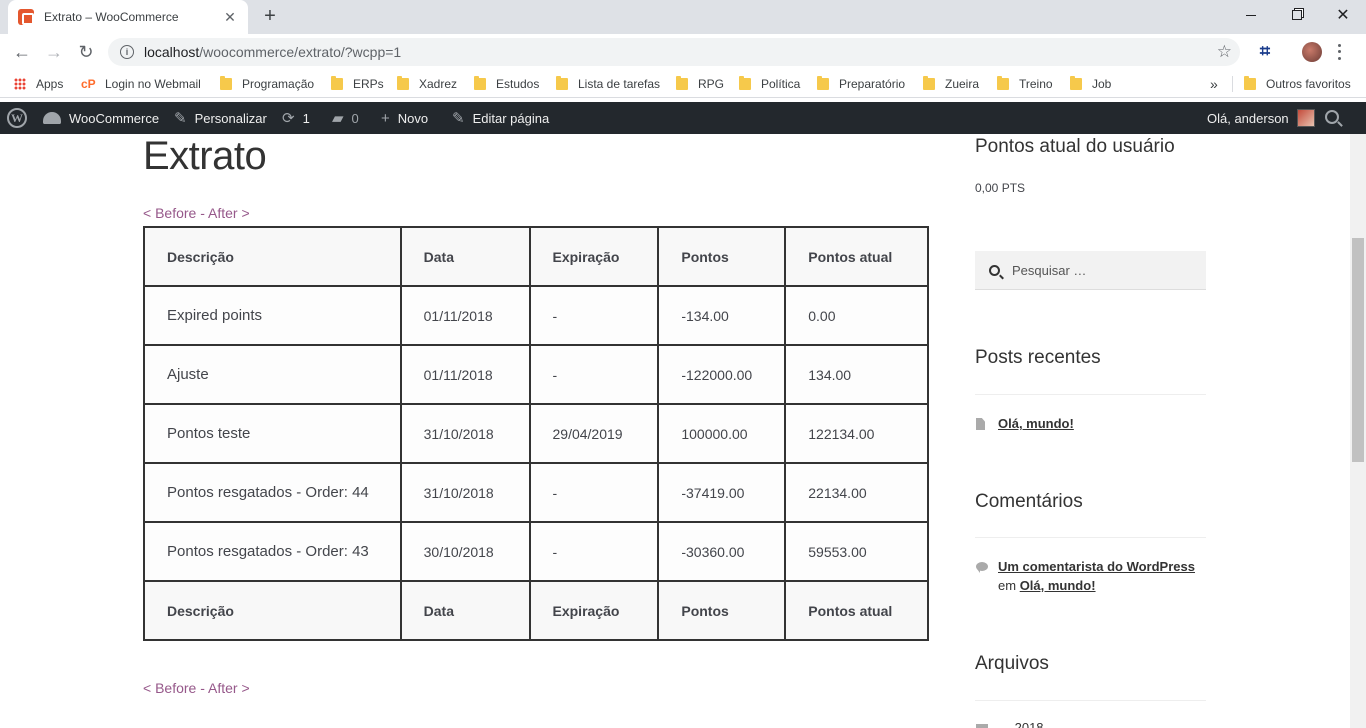 Image resolution: width=1366 pixels, height=728 pixels. What do you see at coordinates (1096, 566) in the screenshot?
I see `comment-author-link: Um comentarista do WordPress` at bounding box center [1096, 566].